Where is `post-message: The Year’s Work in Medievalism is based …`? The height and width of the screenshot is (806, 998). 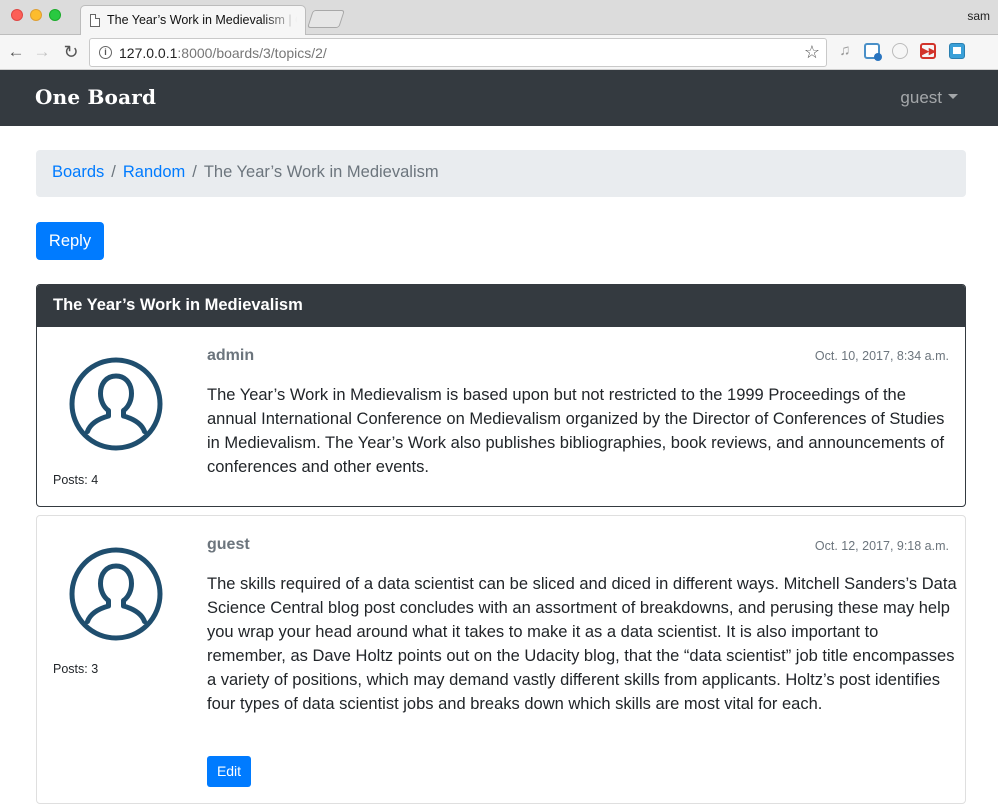
post-message: The Year’s Work in Medievalism is based … is located at coordinates (576, 431).